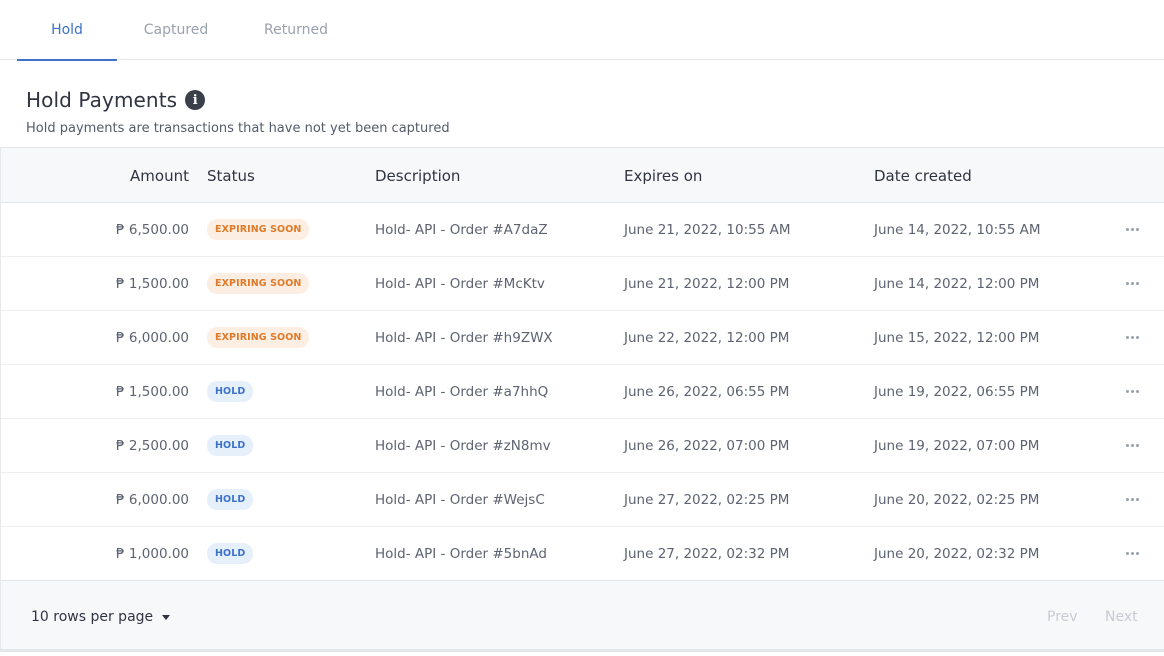 Image resolution: width=1164 pixels, height=656 pixels. Describe the element at coordinates (92, 617) in the screenshot. I see `rows-per-page-label: 10 rows per page` at that location.